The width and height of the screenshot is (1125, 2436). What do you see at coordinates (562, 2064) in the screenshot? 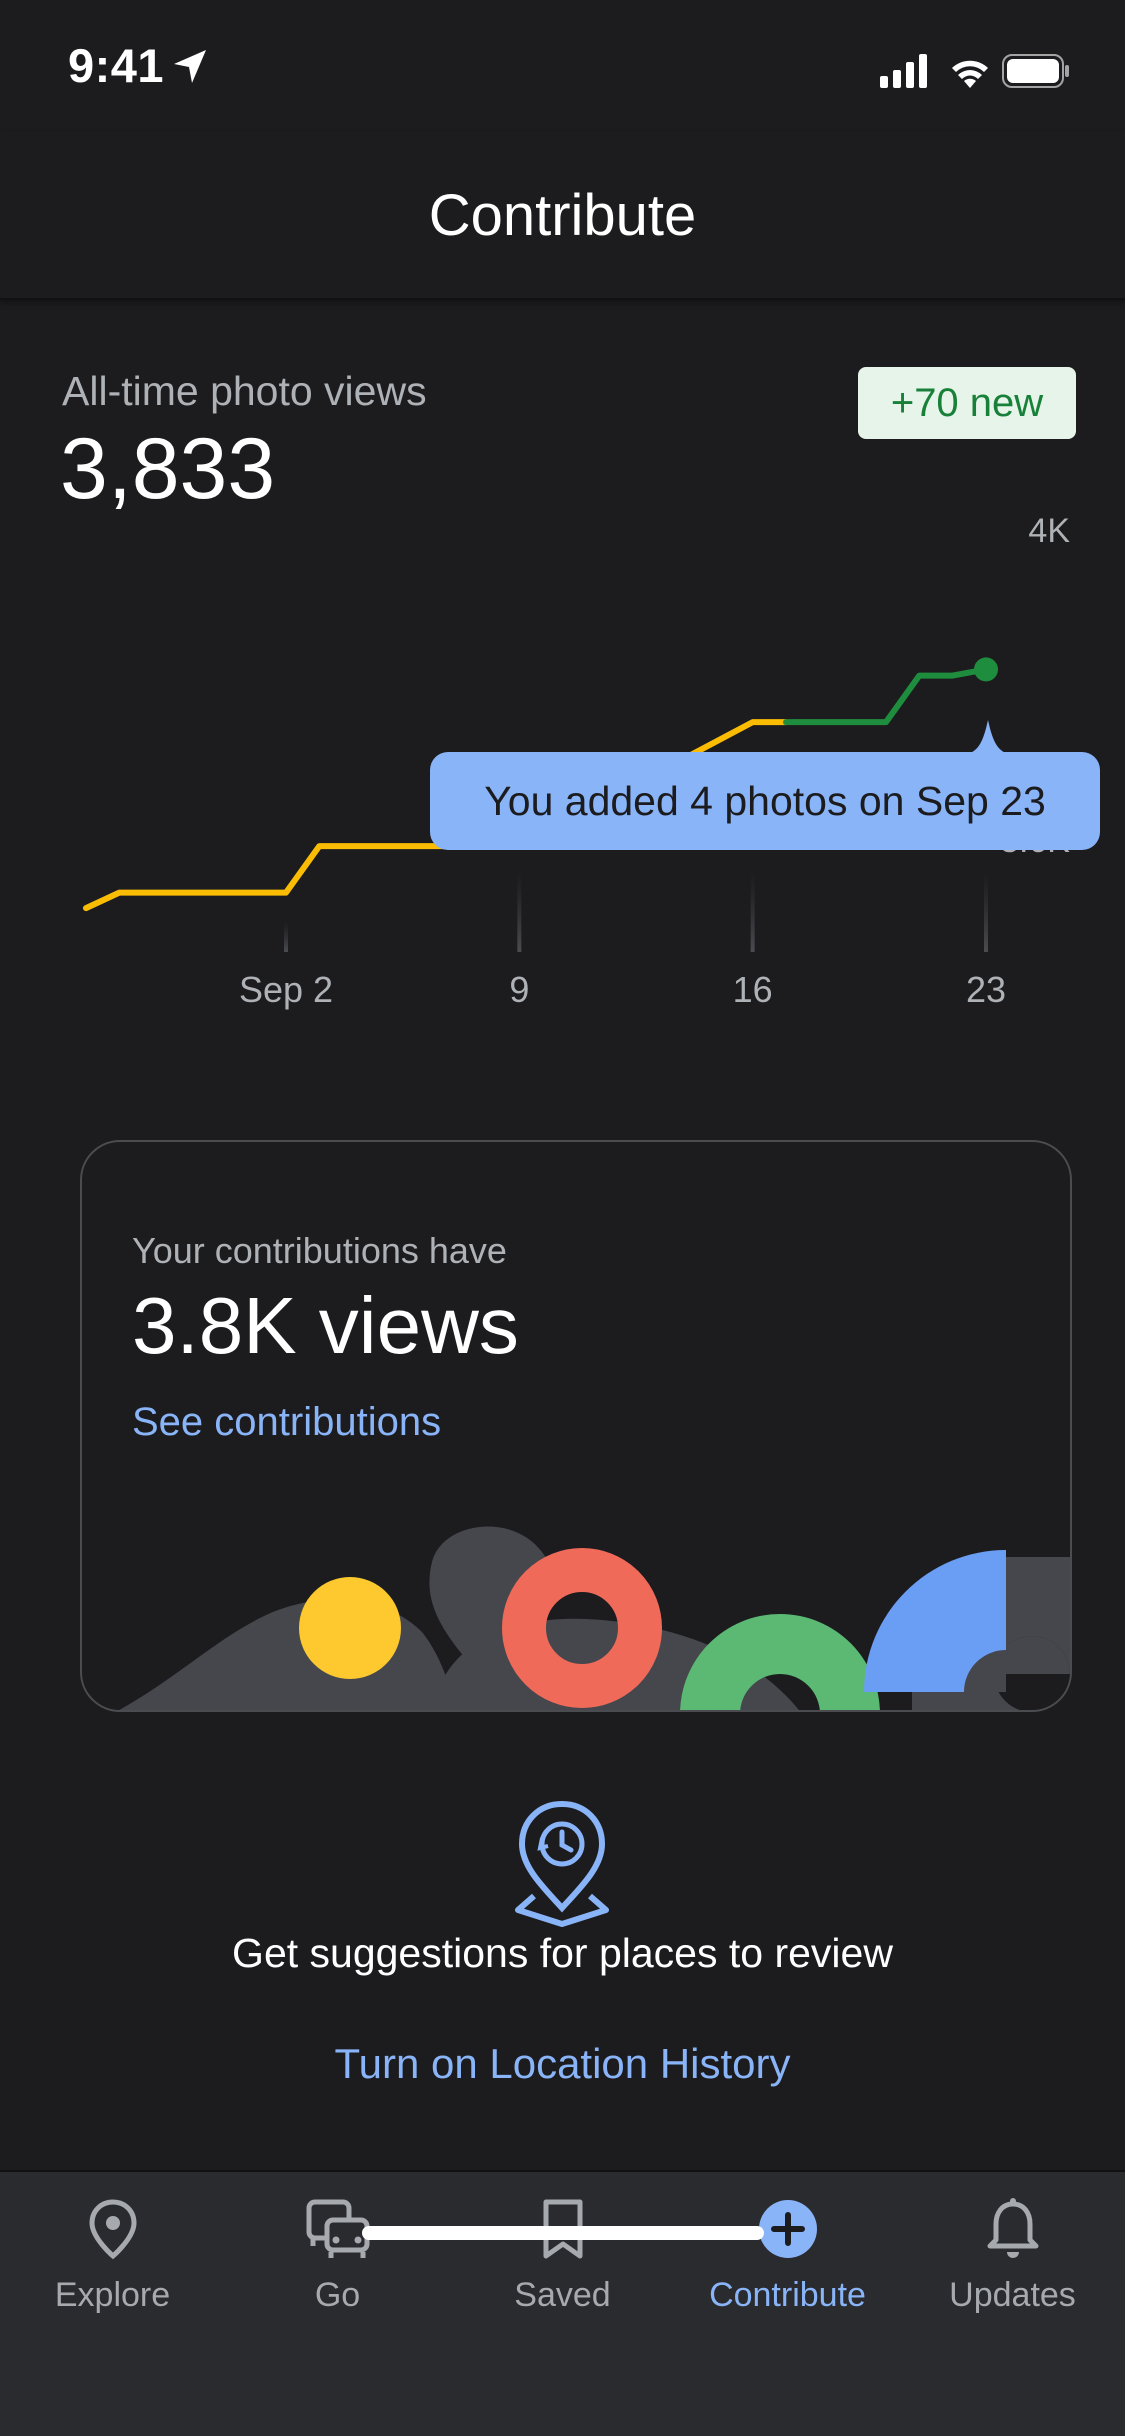
I see `location-history-link: Turn on Location History` at bounding box center [562, 2064].